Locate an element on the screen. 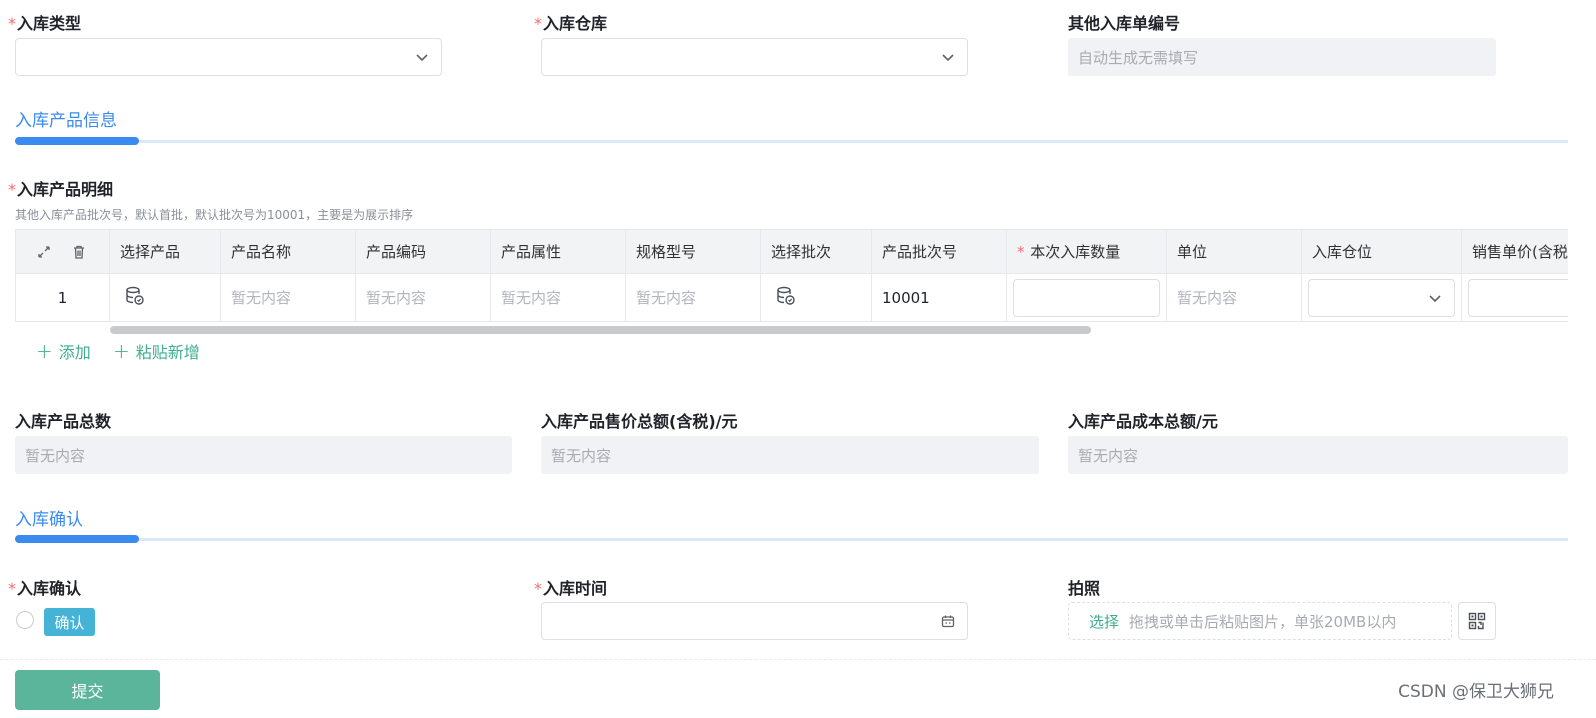 Image resolution: width=1596 pixels, height=718 pixels. qrcode-button is located at coordinates (1477, 621).